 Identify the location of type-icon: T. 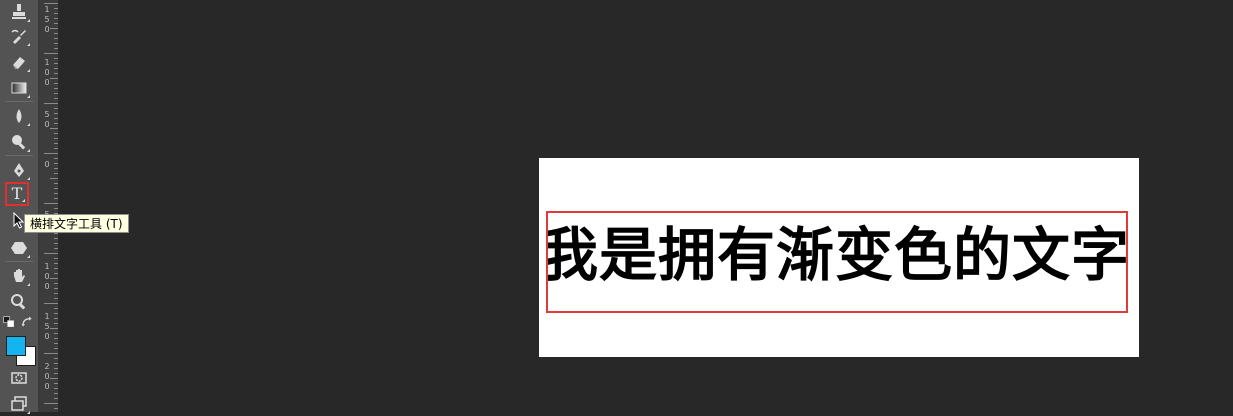
(17, 193).